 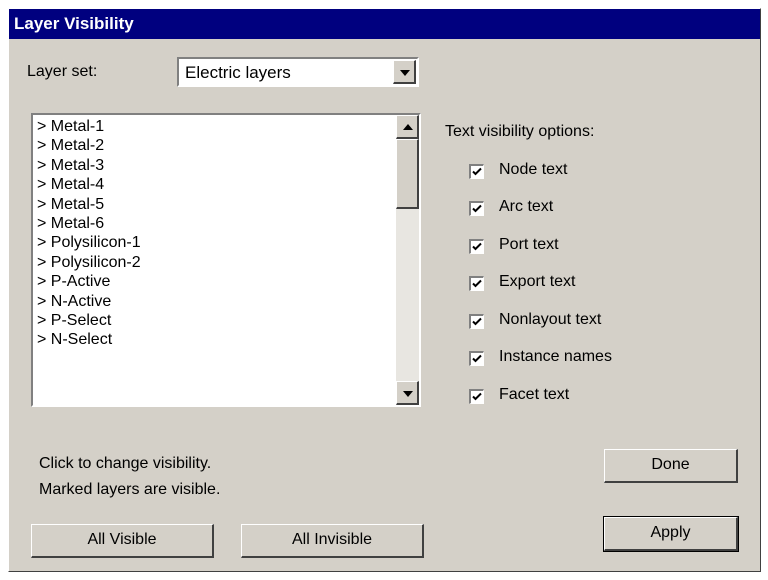 What do you see at coordinates (407, 260) in the screenshot?
I see `layer-list-scrollbar` at bounding box center [407, 260].